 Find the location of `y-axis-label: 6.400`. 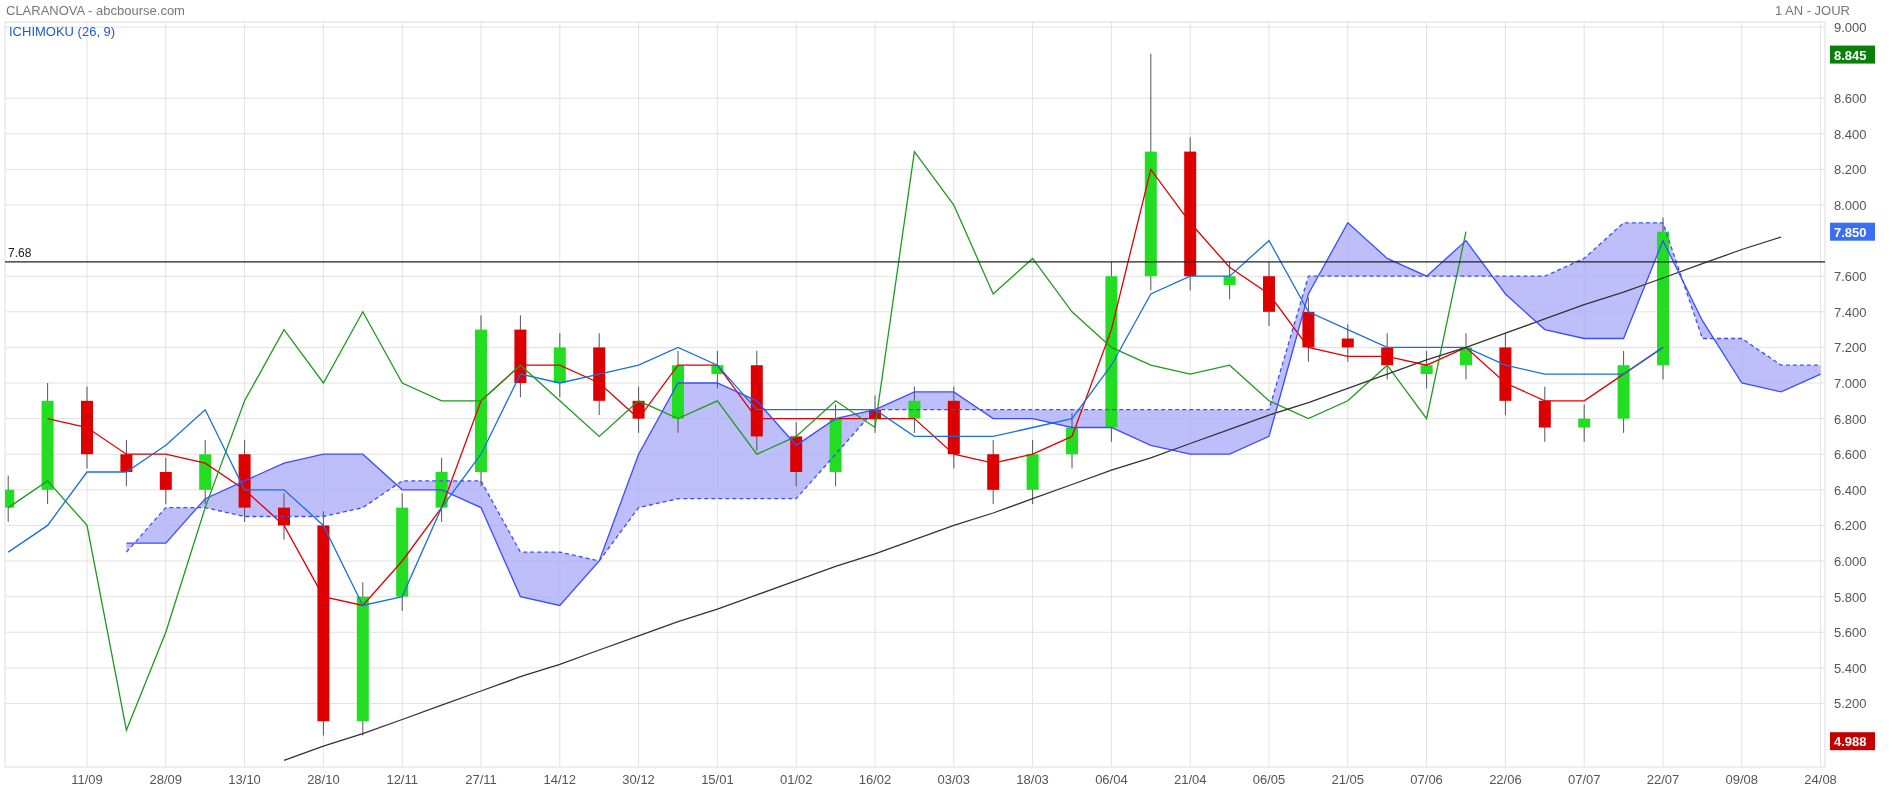

y-axis-label: 6.400 is located at coordinates (1850, 490).